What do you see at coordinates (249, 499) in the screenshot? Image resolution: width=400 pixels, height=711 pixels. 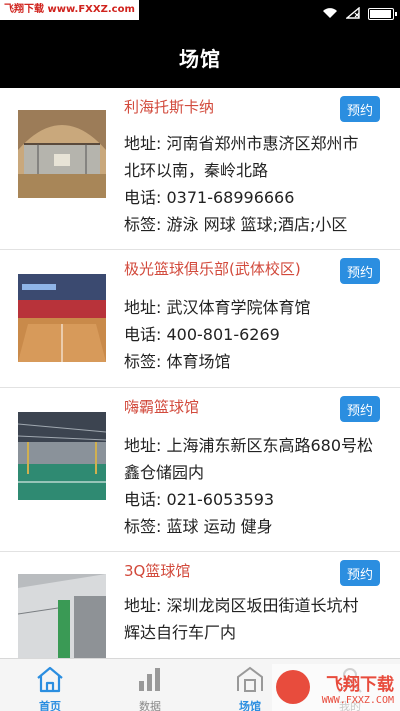 I see `venue-phone: 电话: 021-6053593` at bounding box center [249, 499].